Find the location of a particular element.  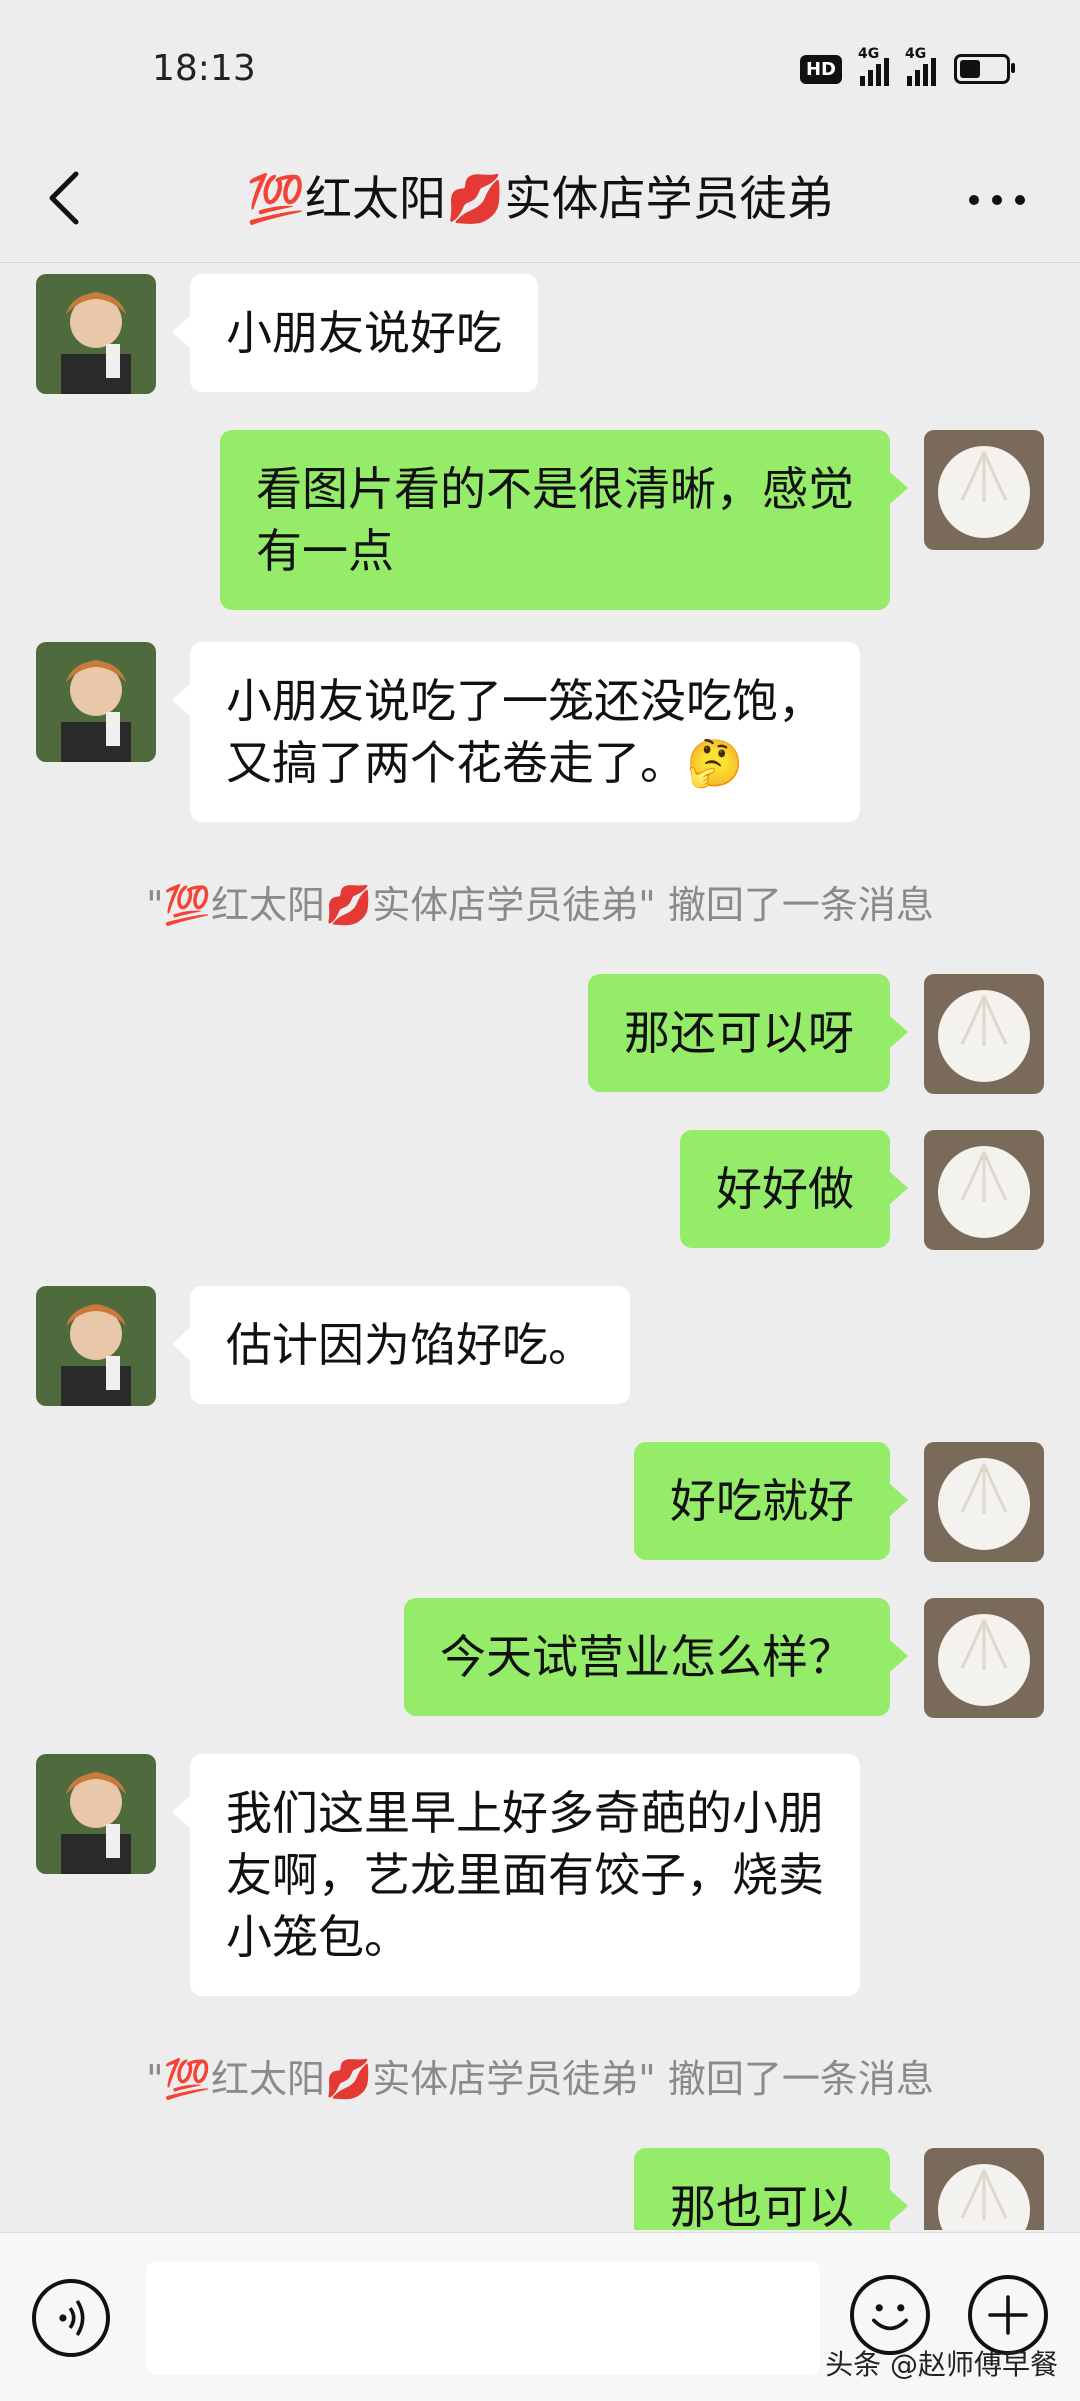

battery-icon is located at coordinates (984, 69).